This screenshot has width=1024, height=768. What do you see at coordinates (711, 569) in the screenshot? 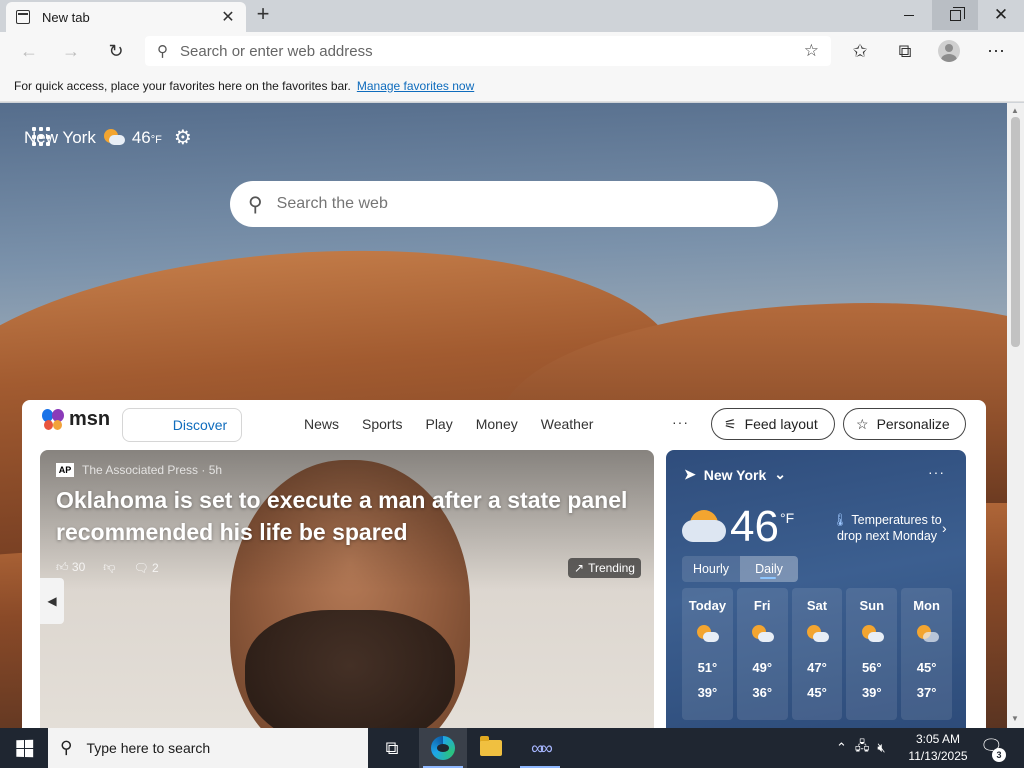
I see `tab-hourly: Hourly` at bounding box center [711, 569].